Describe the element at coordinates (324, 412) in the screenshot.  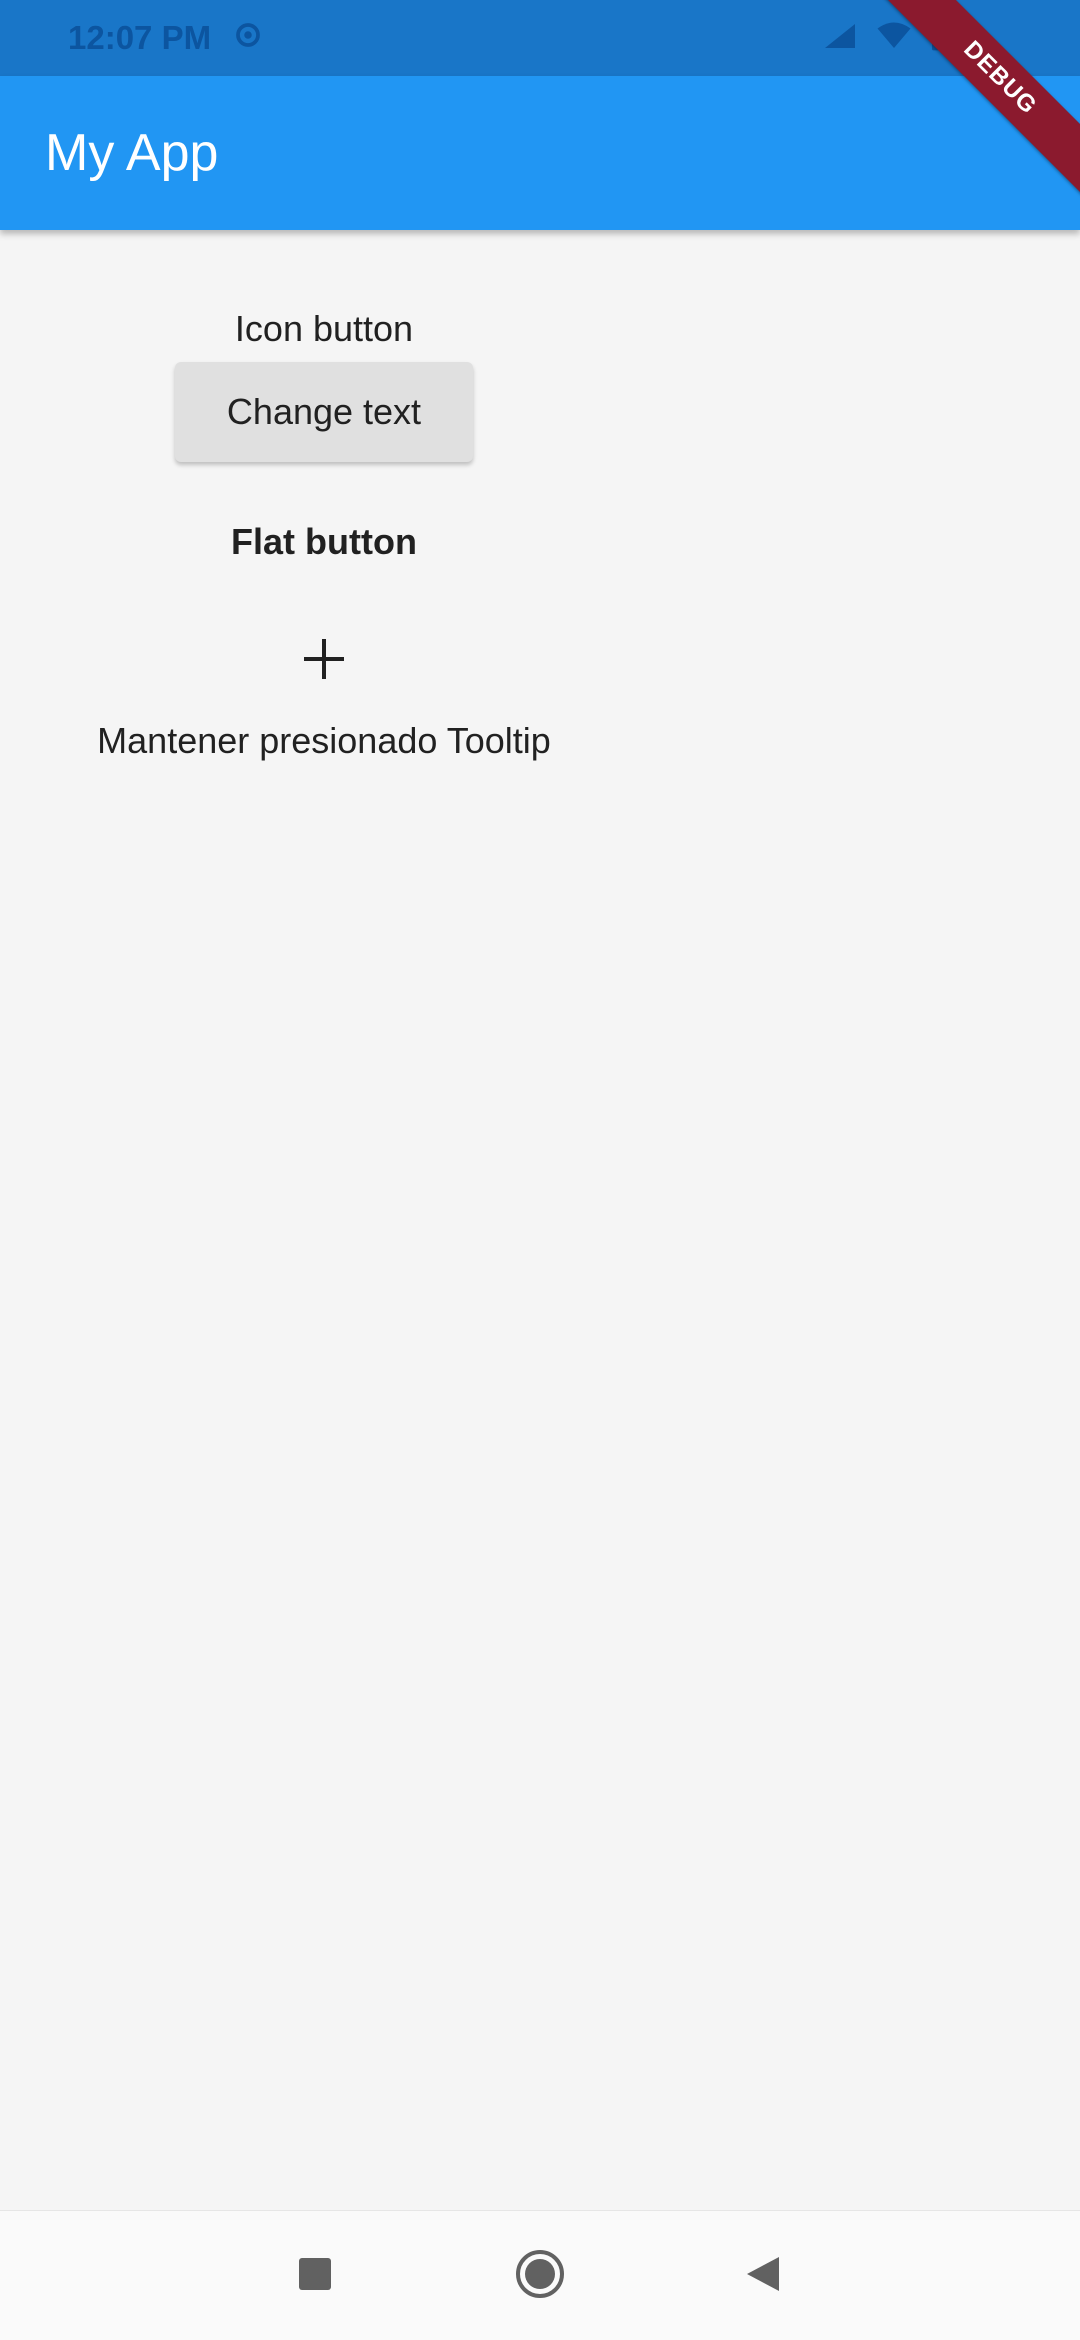
I see `change-text-button: Change text` at that location.